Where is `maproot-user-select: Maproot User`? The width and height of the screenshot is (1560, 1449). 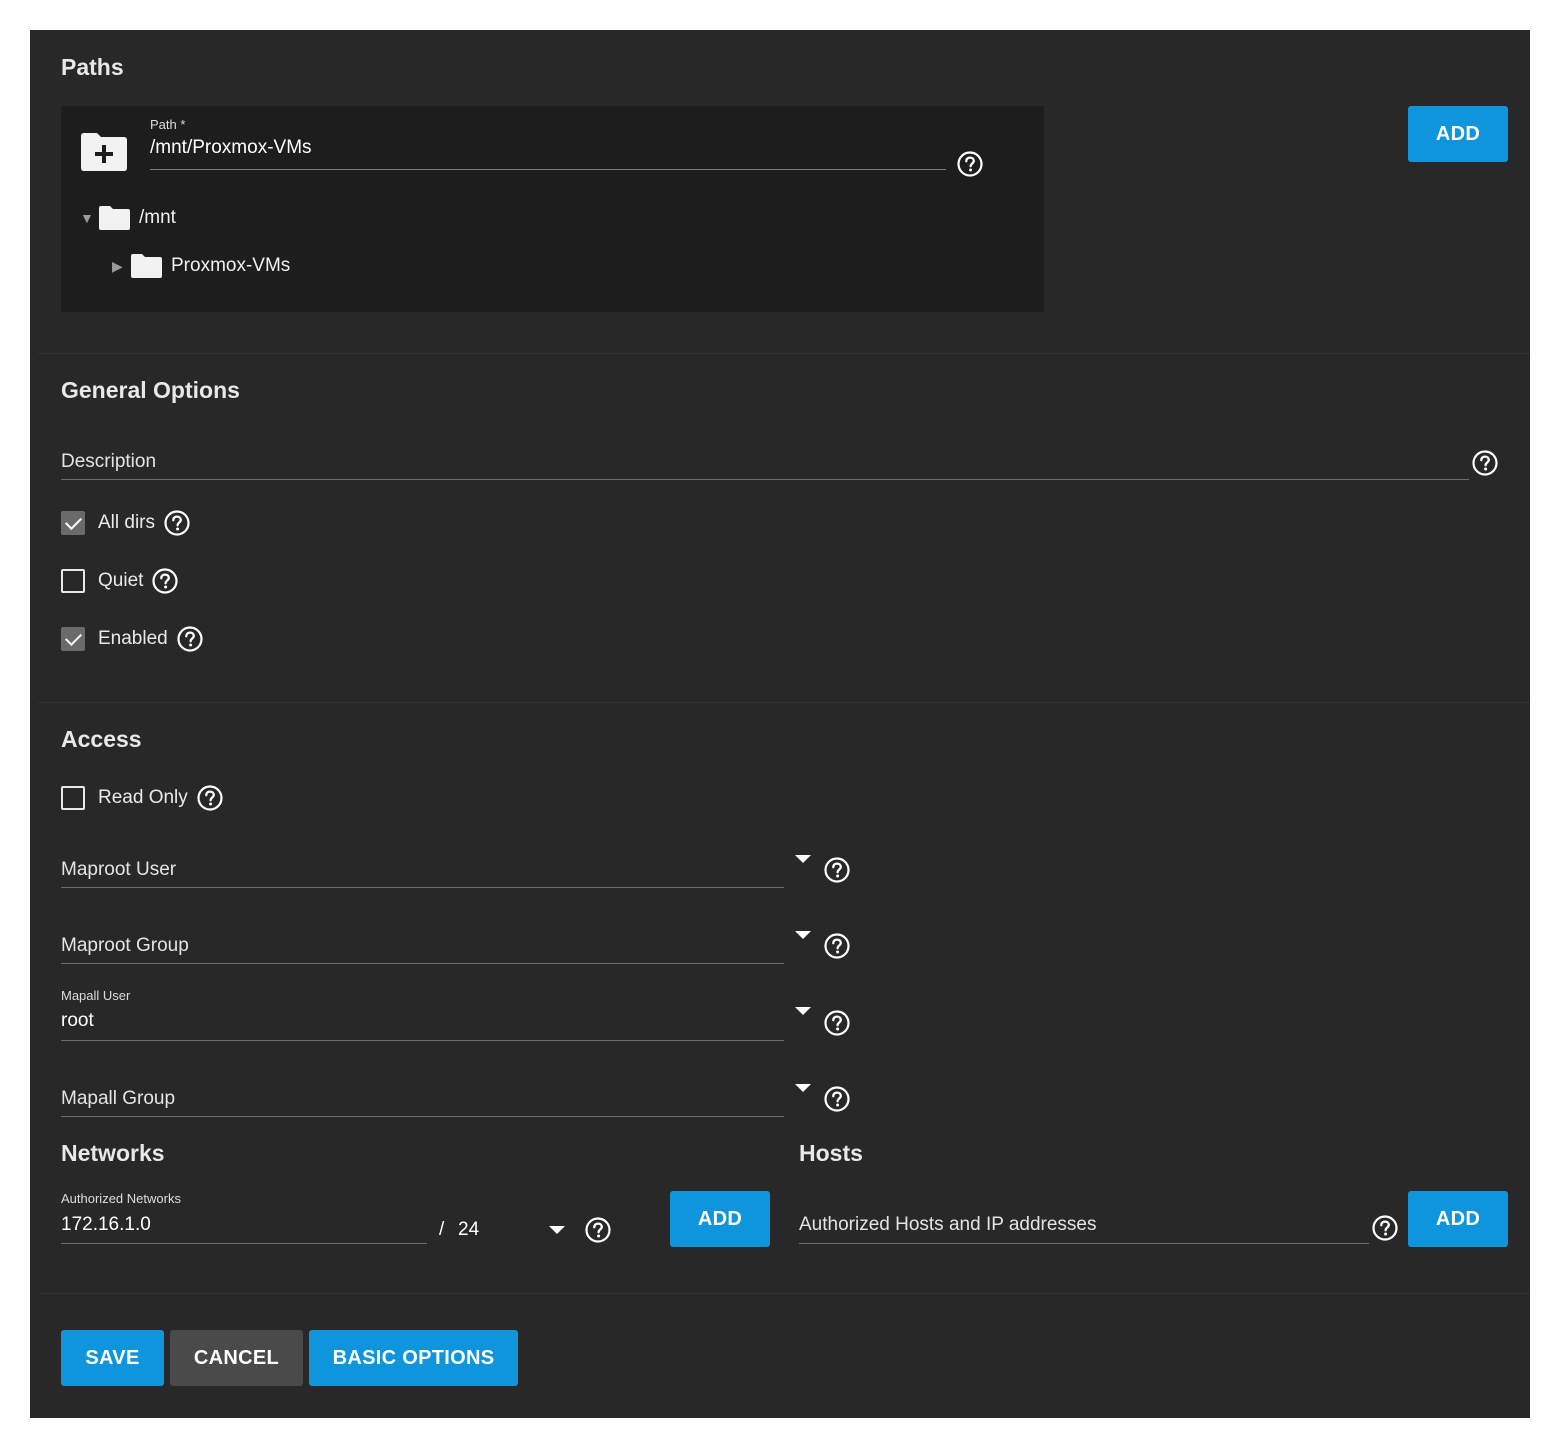 maproot-user-select: Maproot User is located at coordinates (118, 870).